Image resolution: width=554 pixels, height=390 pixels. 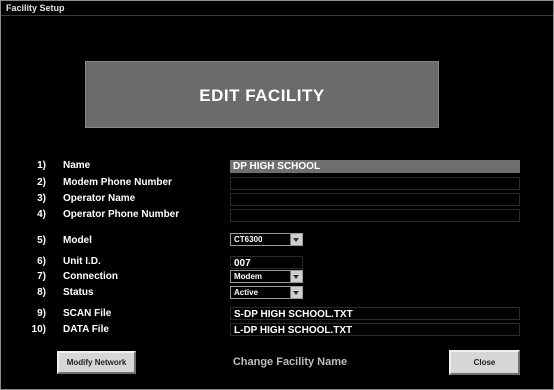 I want to click on connection-select: Modem, so click(x=266, y=276).